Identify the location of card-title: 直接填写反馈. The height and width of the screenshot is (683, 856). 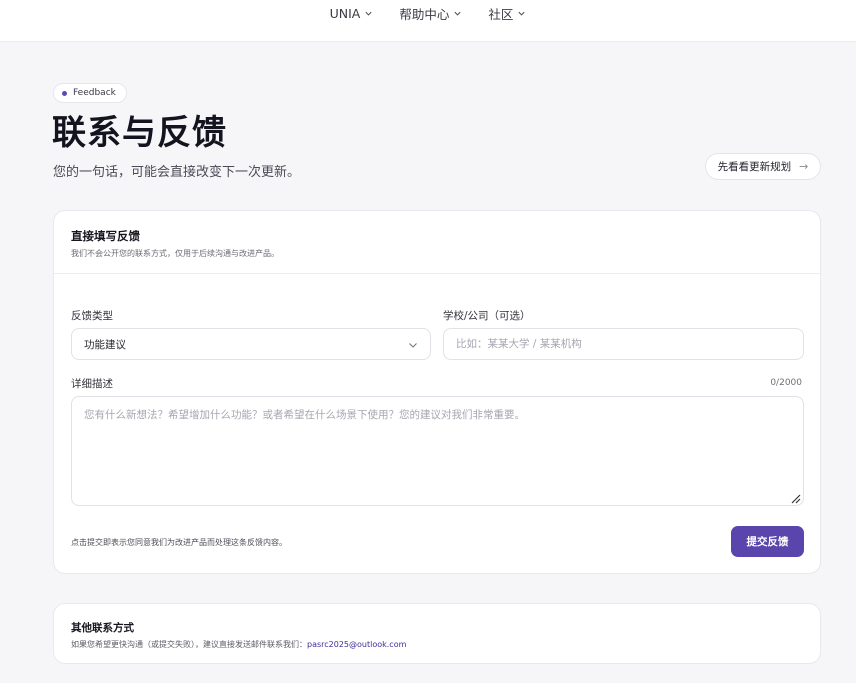
(105, 236).